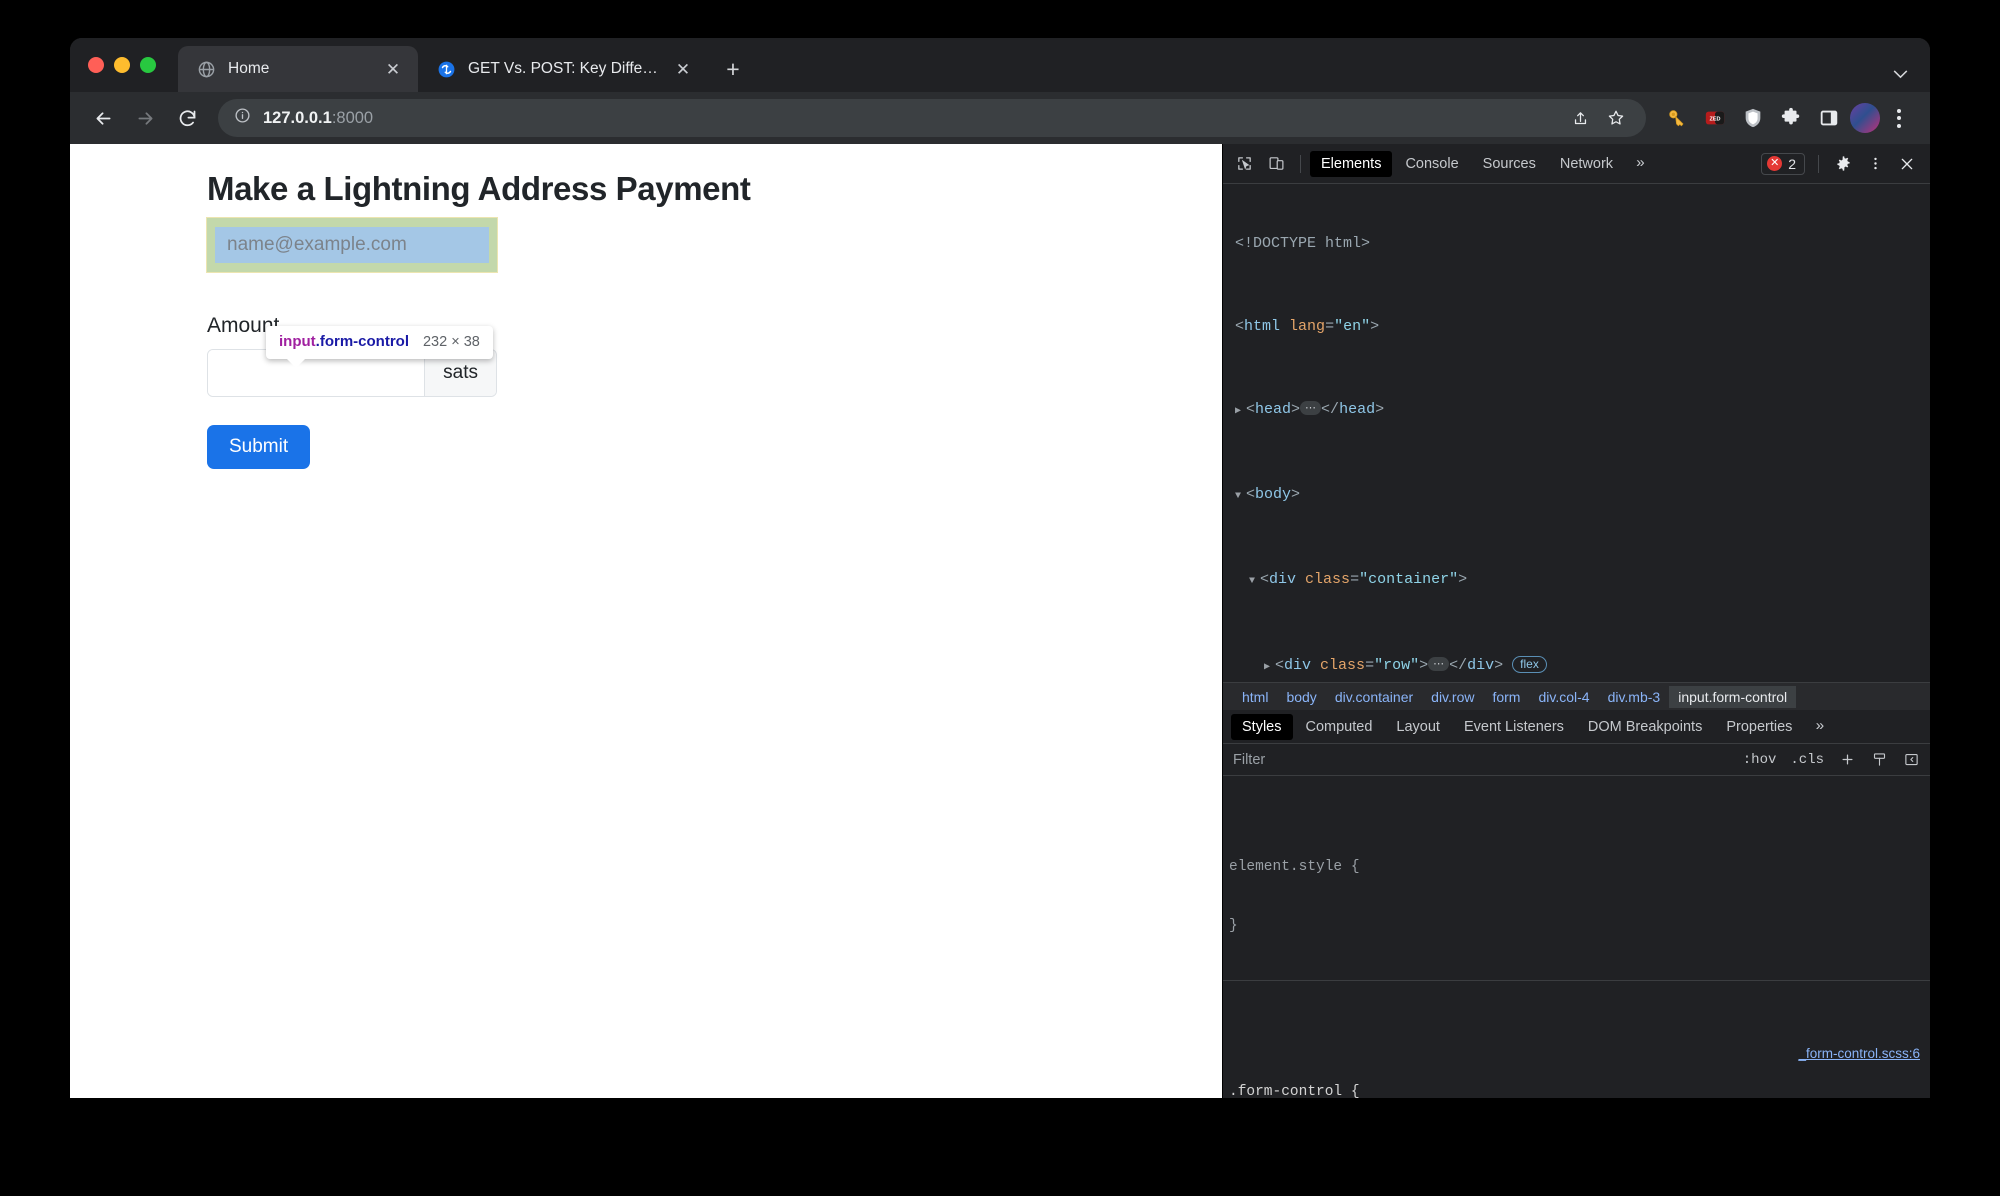  I want to click on gear-icon, so click(1843, 164).